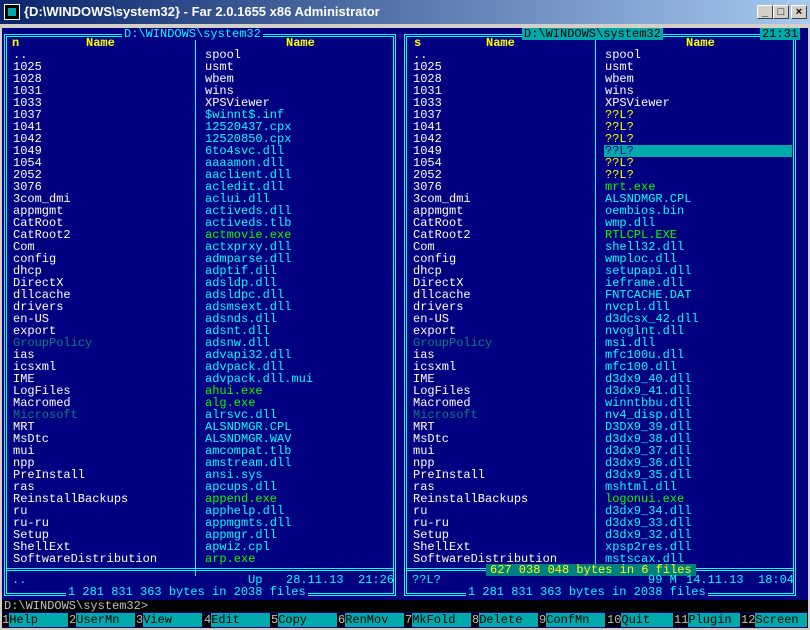  I want to click on file-list-item: acledit.dll, so click(298, 187).